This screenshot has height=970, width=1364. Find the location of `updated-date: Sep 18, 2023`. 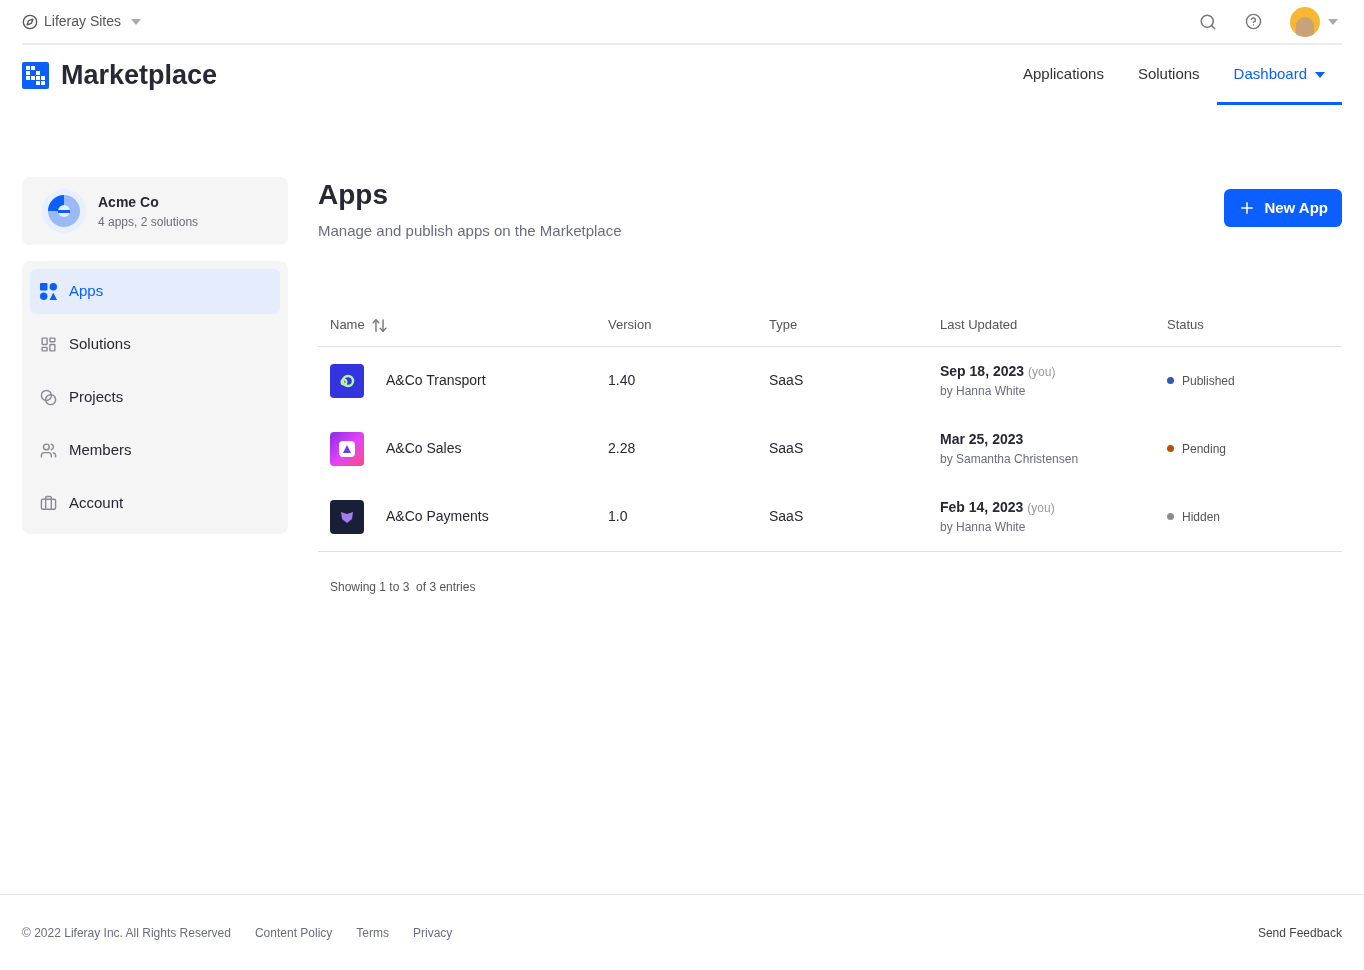

updated-date: Sep 18, 2023 is located at coordinates (982, 371).